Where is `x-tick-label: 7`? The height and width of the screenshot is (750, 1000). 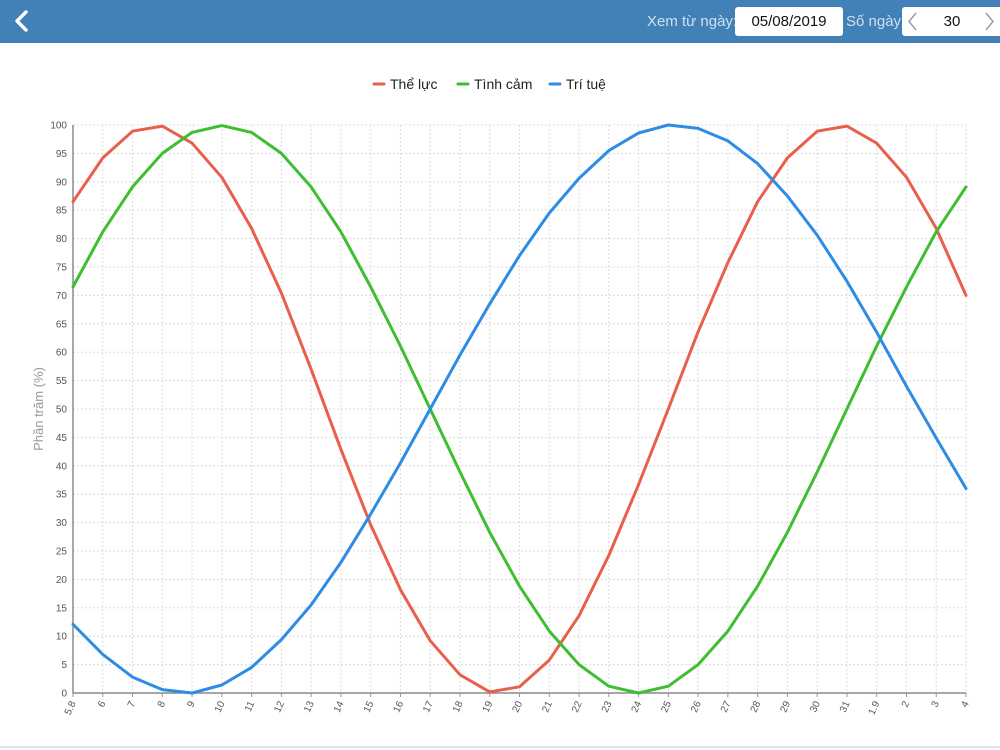
x-tick-label: 7 is located at coordinates (132, 704).